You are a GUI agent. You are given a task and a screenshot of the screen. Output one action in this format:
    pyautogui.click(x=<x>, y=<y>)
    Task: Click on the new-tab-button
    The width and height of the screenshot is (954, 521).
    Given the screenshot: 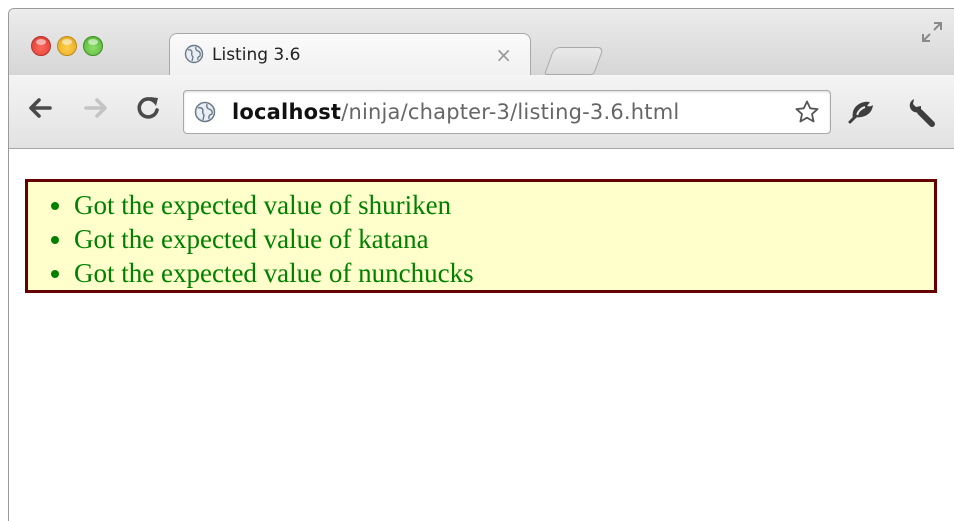 What is the action you would take?
    pyautogui.click(x=574, y=61)
    